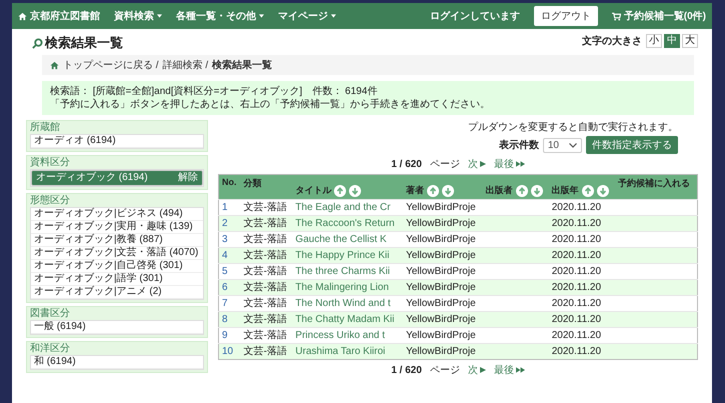  I want to click on nav-menu: マイページ, so click(307, 16).